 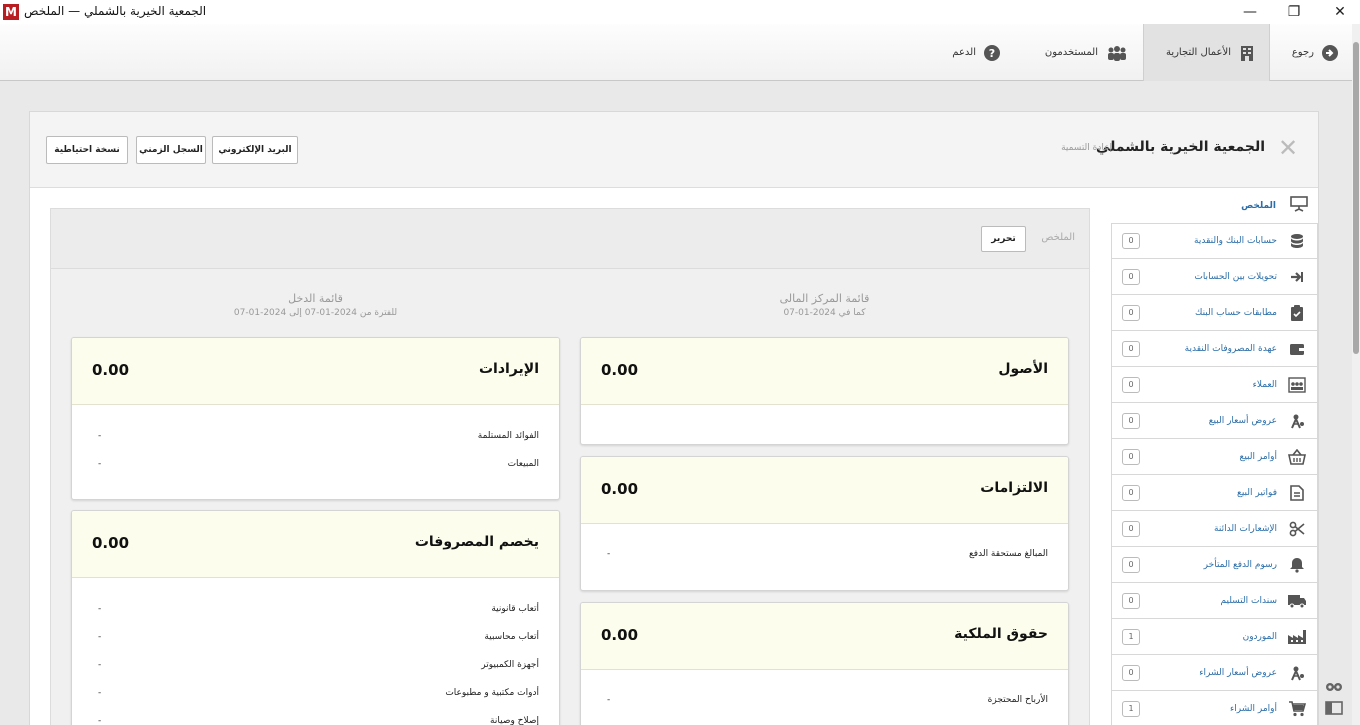 What do you see at coordinates (111, 370) in the screenshot?
I see `income-total: 0.00` at bounding box center [111, 370].